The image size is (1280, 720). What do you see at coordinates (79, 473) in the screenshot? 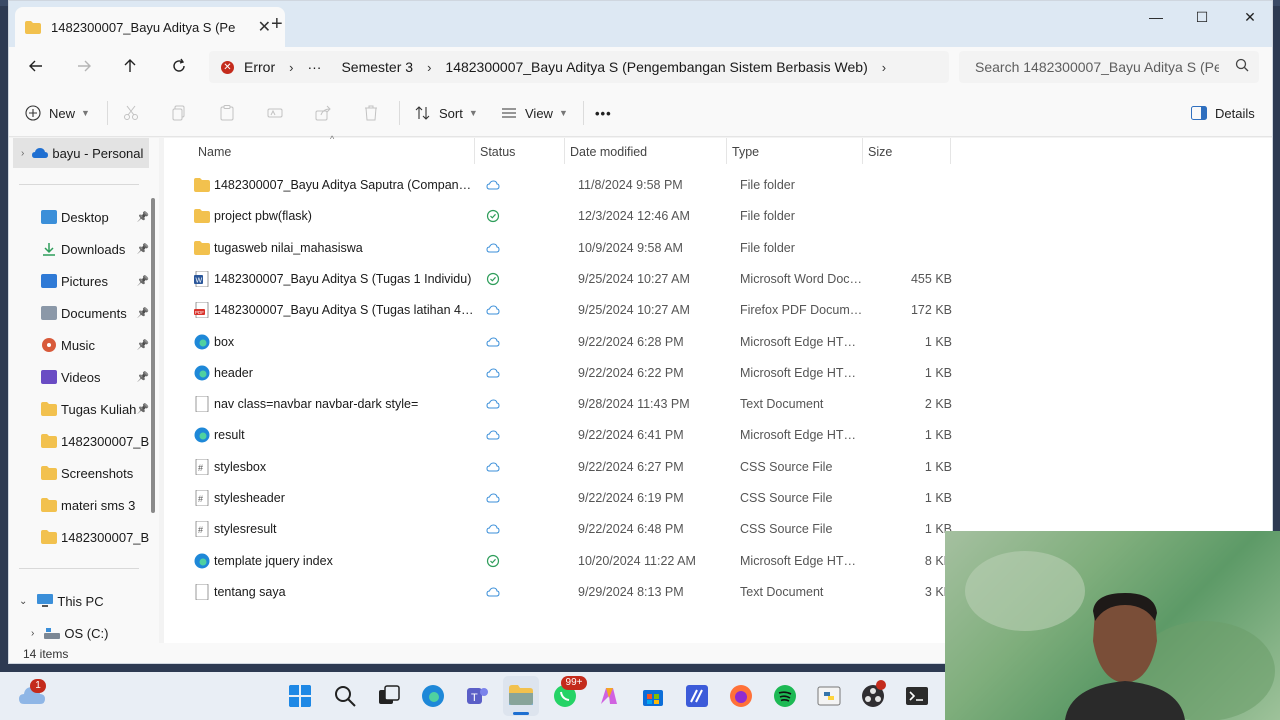
I see `sidebar-item-9: Screenshots` at bounding box center [79, 473].